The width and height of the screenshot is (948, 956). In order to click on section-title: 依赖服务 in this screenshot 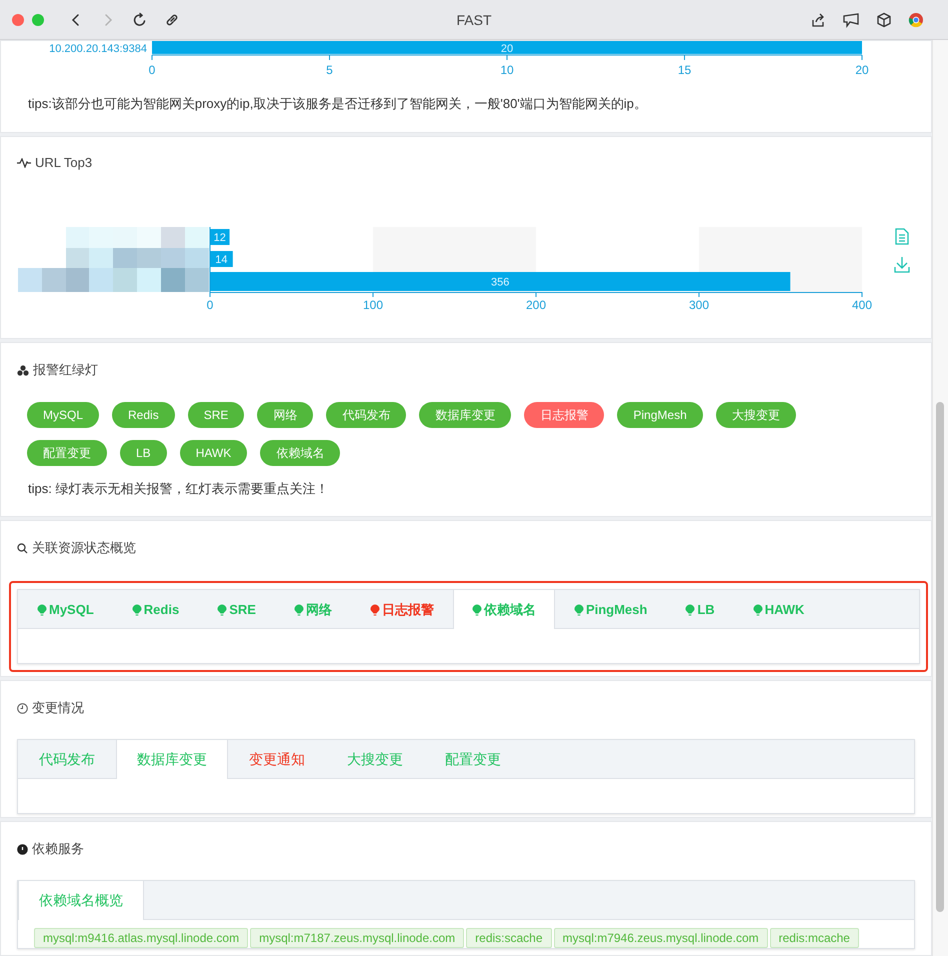, I will do `click(58, 849)`.